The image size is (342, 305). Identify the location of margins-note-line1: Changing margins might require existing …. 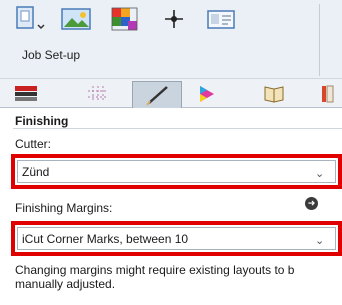
(155, 270).